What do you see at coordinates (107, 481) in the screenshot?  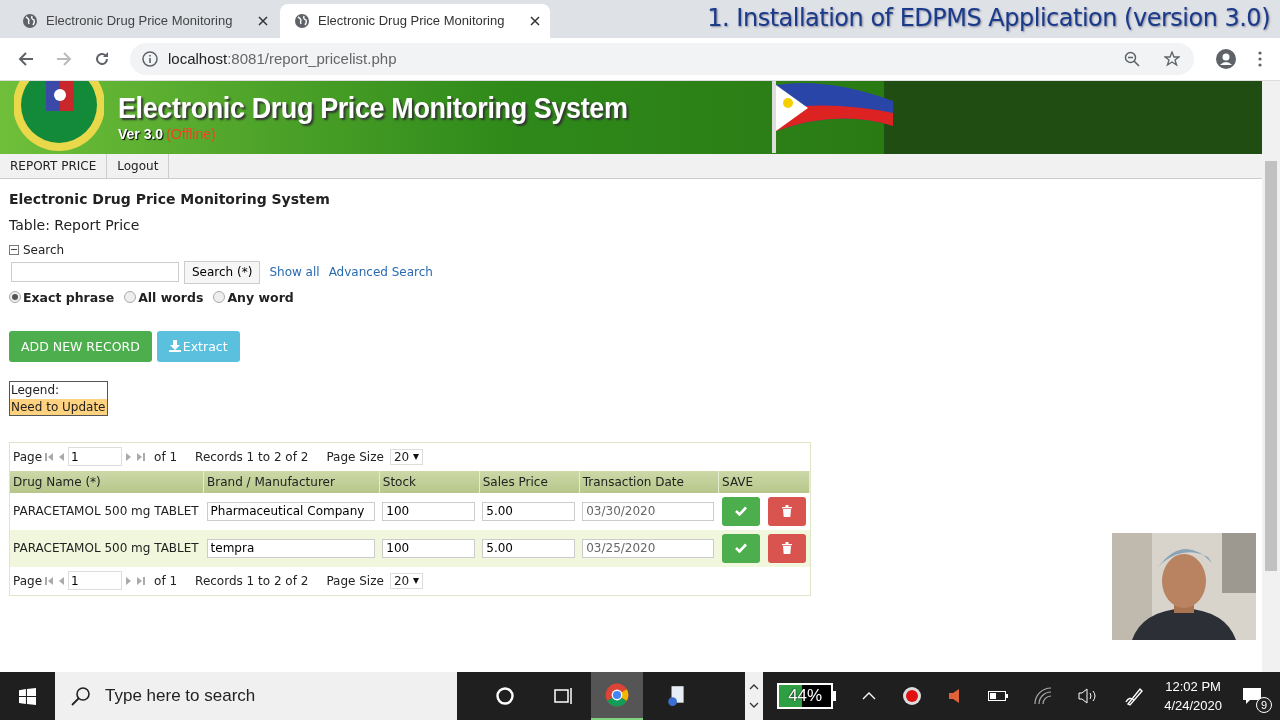 I see `column-header: Drug Name (*)` at bounding box center [107, 481].